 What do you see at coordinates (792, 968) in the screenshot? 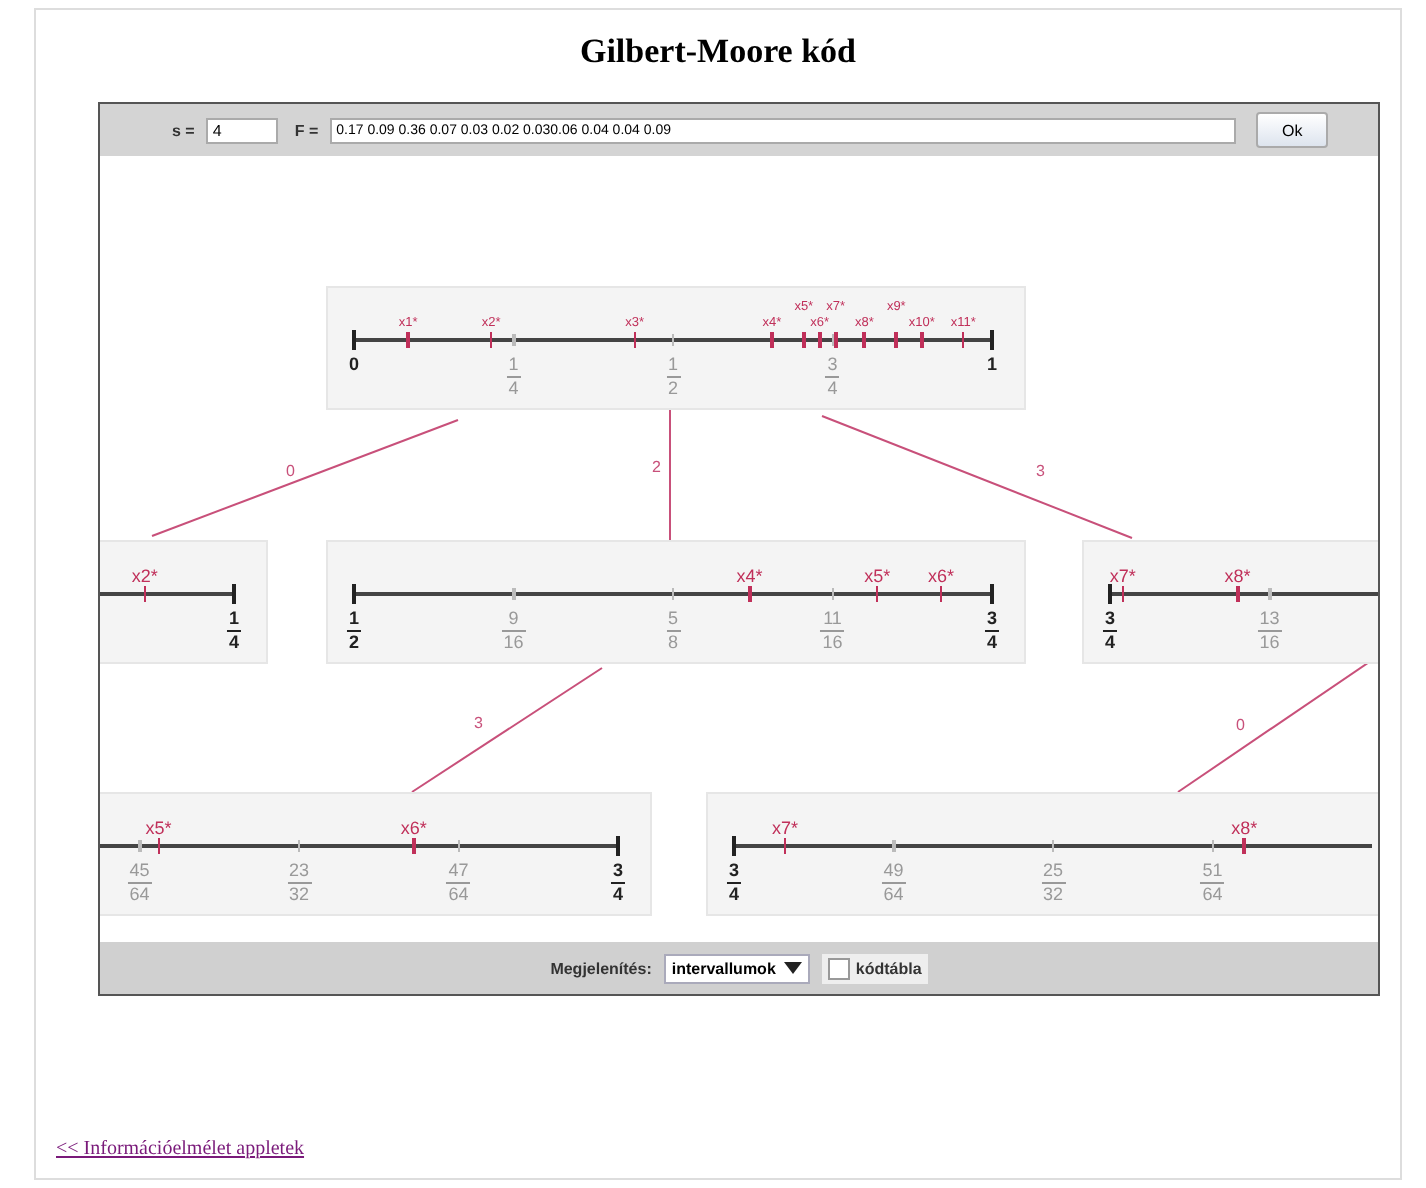
I see `dropdown-arrow-icon` at bounding box center [792, 968].